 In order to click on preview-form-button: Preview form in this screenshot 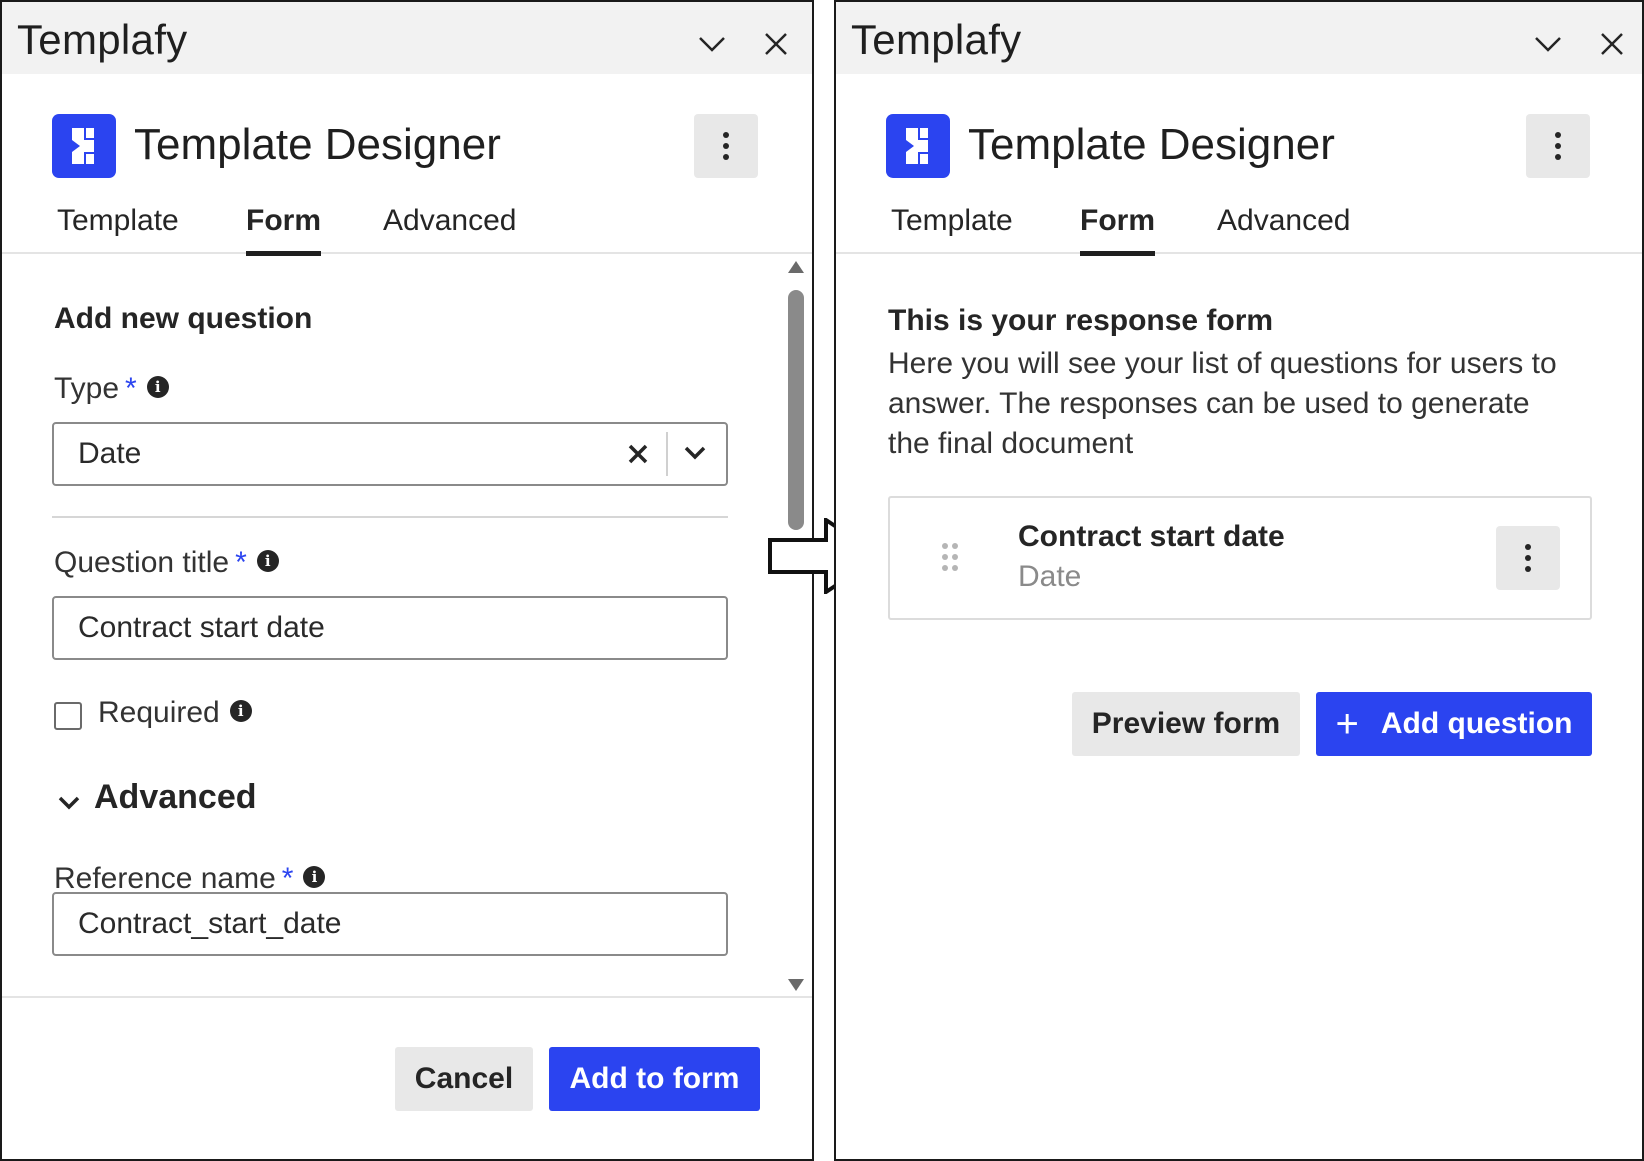, I will do `click(1186, 724)`.